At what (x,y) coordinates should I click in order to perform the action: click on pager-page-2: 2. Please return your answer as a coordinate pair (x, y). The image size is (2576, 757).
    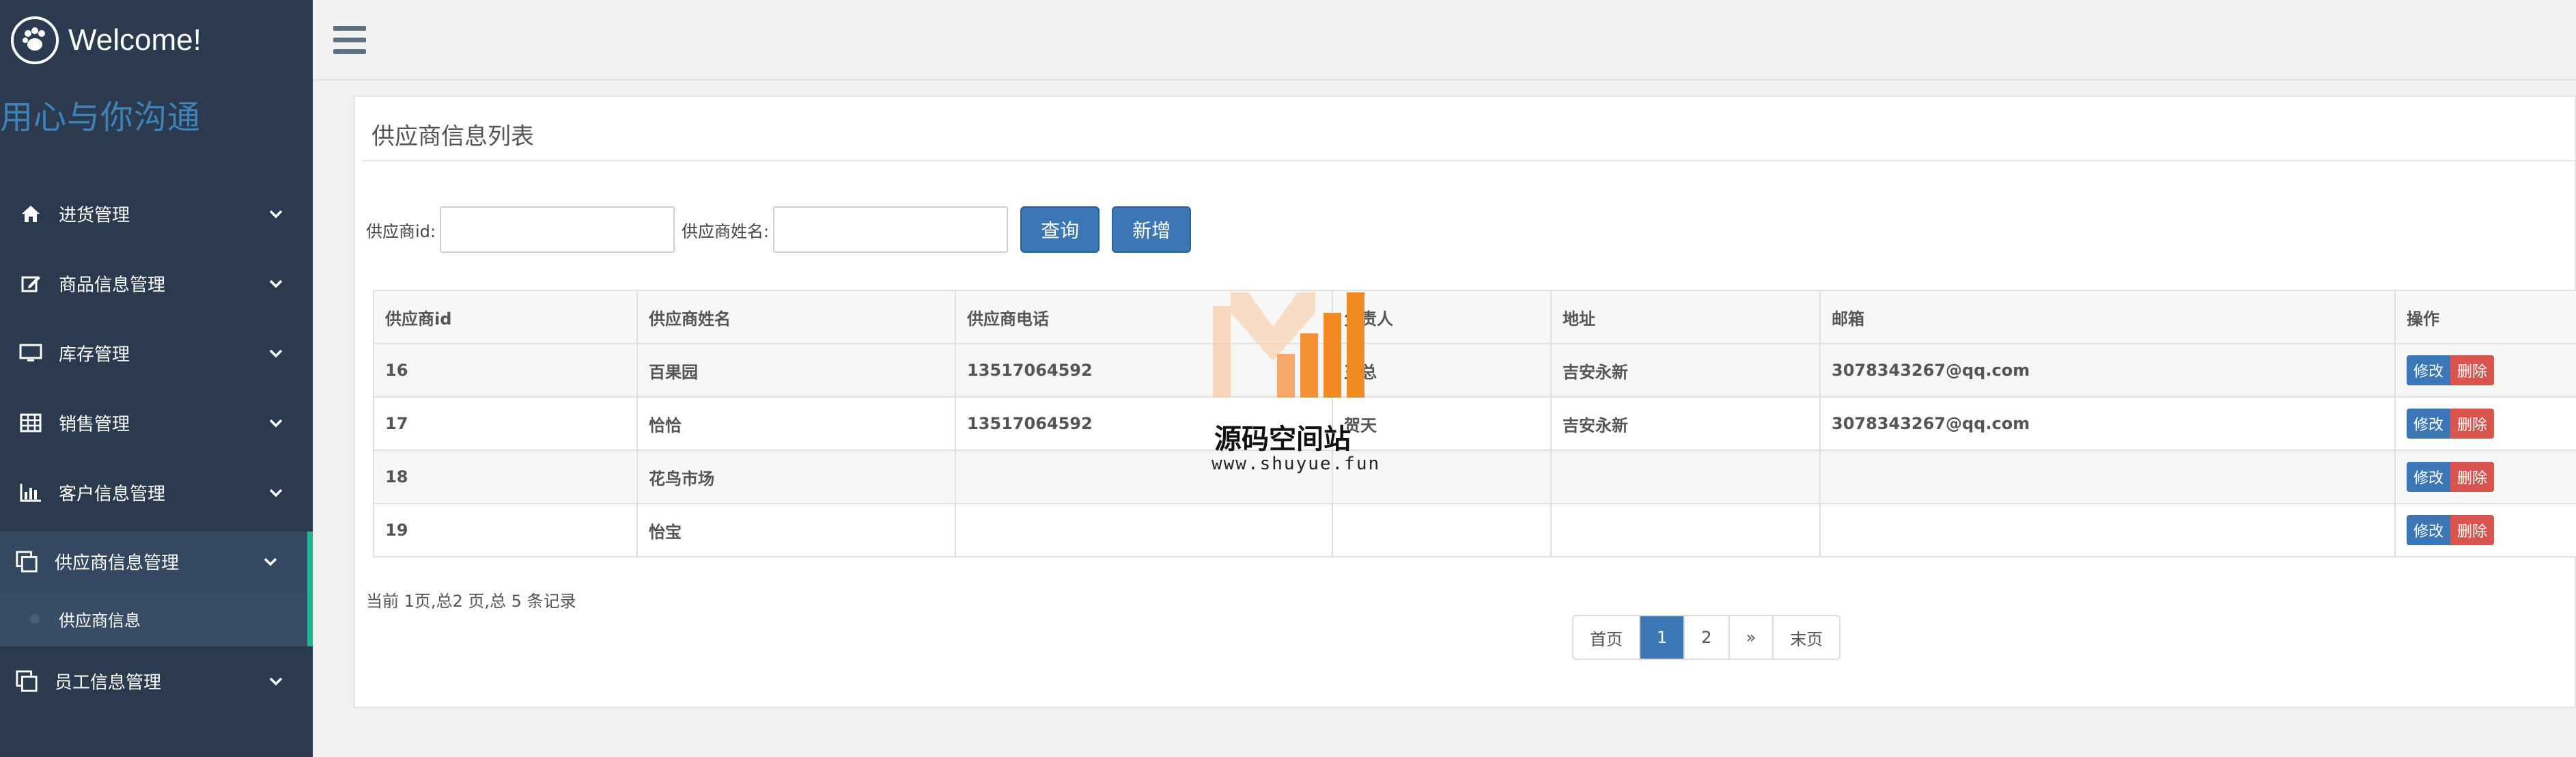
    Looking at the image, I should click on (1707, 637).